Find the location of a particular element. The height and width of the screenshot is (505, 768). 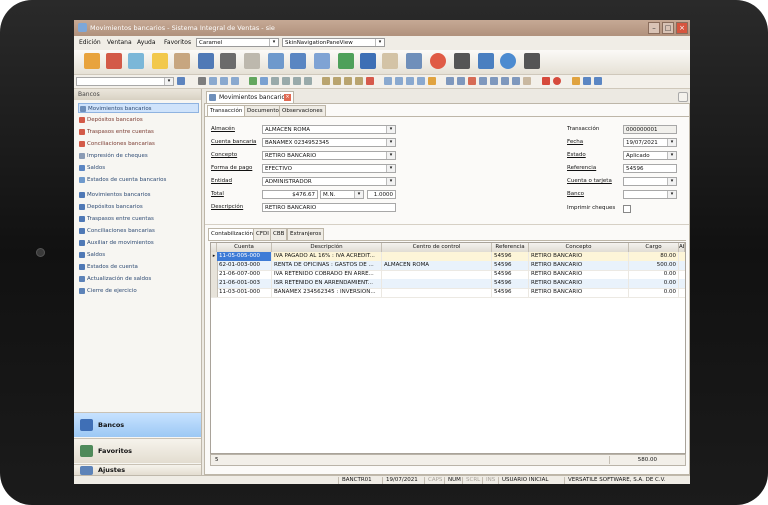

undo-icon is located at coordinates (388, 81).